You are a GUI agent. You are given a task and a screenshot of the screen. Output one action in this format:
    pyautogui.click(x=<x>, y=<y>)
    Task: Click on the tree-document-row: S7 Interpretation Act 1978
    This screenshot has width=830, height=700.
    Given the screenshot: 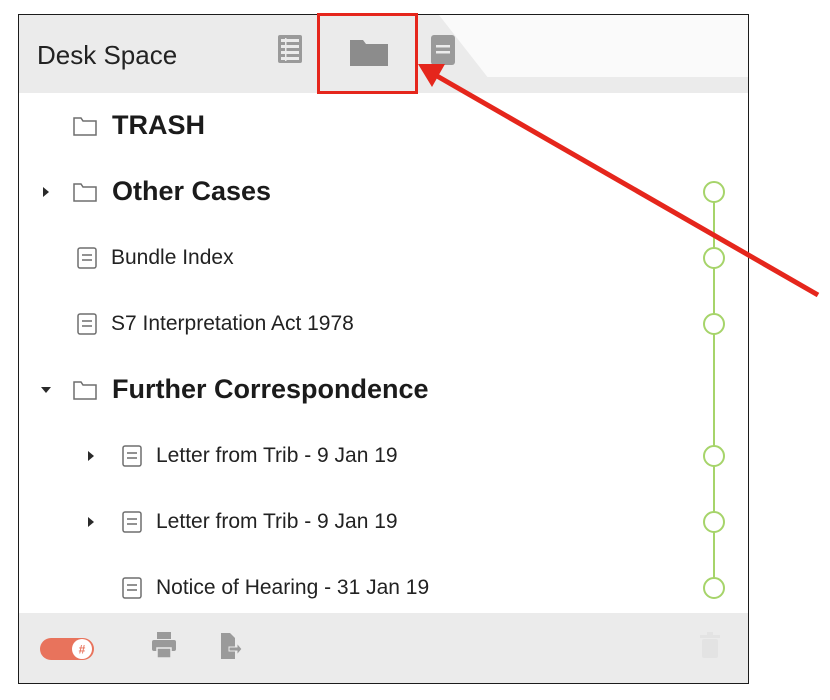 What is the action you would take?
    pyautogui.click(x=383, y=324)
    